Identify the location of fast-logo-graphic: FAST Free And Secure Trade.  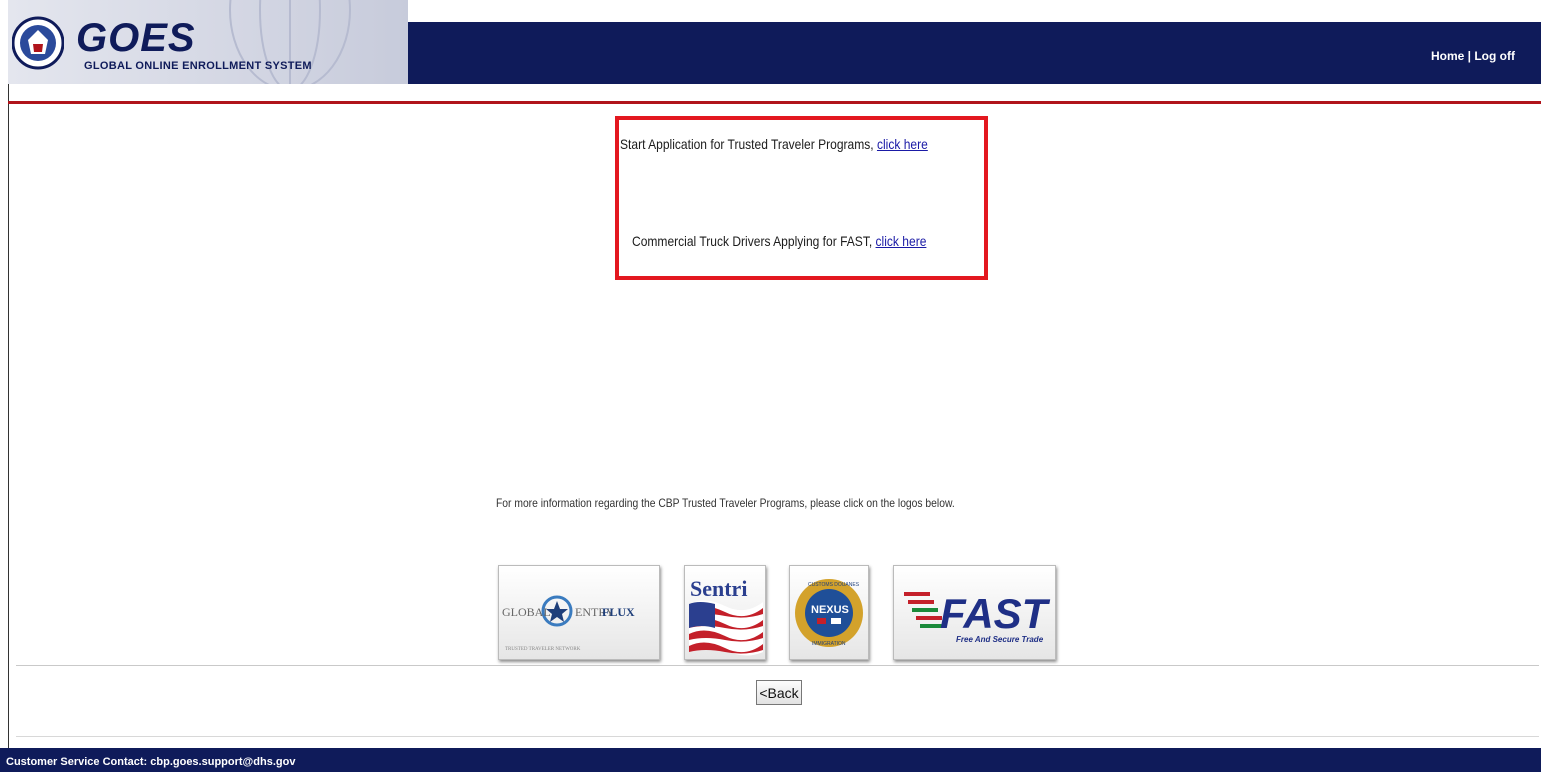
(977, 617).